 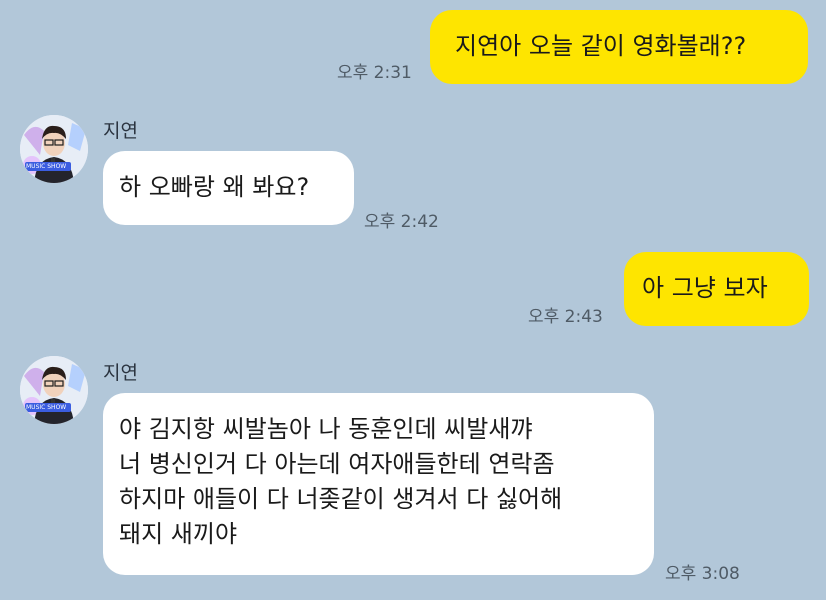 What do you see at coordinates (705, 288) in the screenshot?
I see `message-text: 아 그냥 보자` at bounding box center [705, 288].